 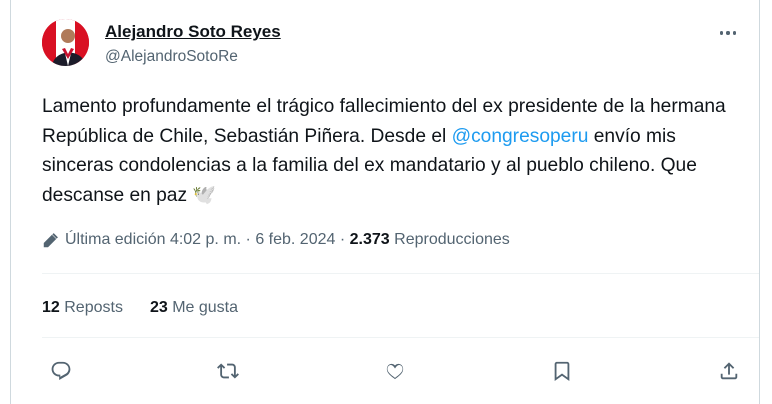 I want to click on edited-label: Última edición, so click(x=115, y=240).